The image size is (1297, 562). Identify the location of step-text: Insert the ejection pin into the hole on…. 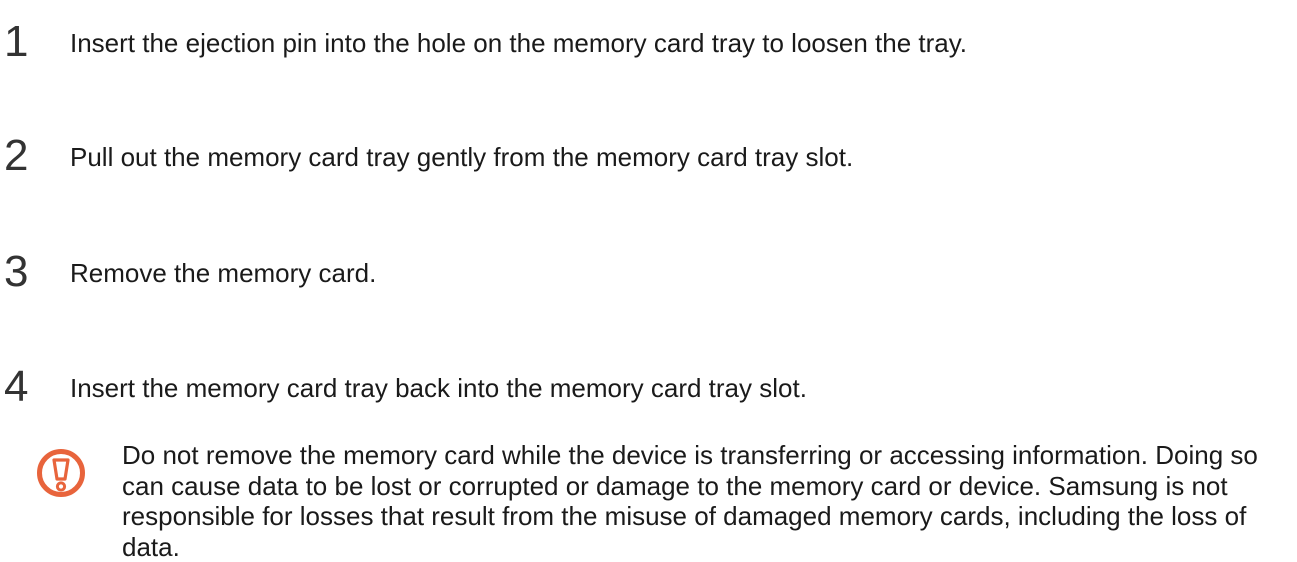
(519, 43).